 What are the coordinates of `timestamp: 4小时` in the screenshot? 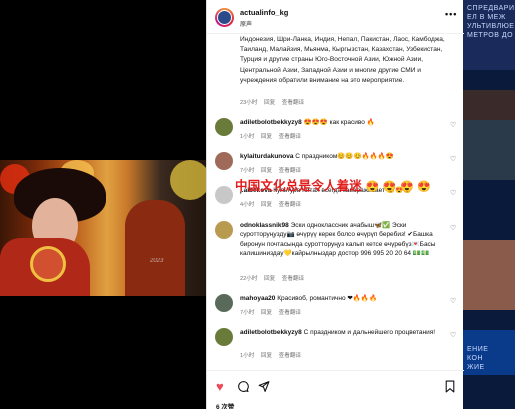 It's located at (247, 205).